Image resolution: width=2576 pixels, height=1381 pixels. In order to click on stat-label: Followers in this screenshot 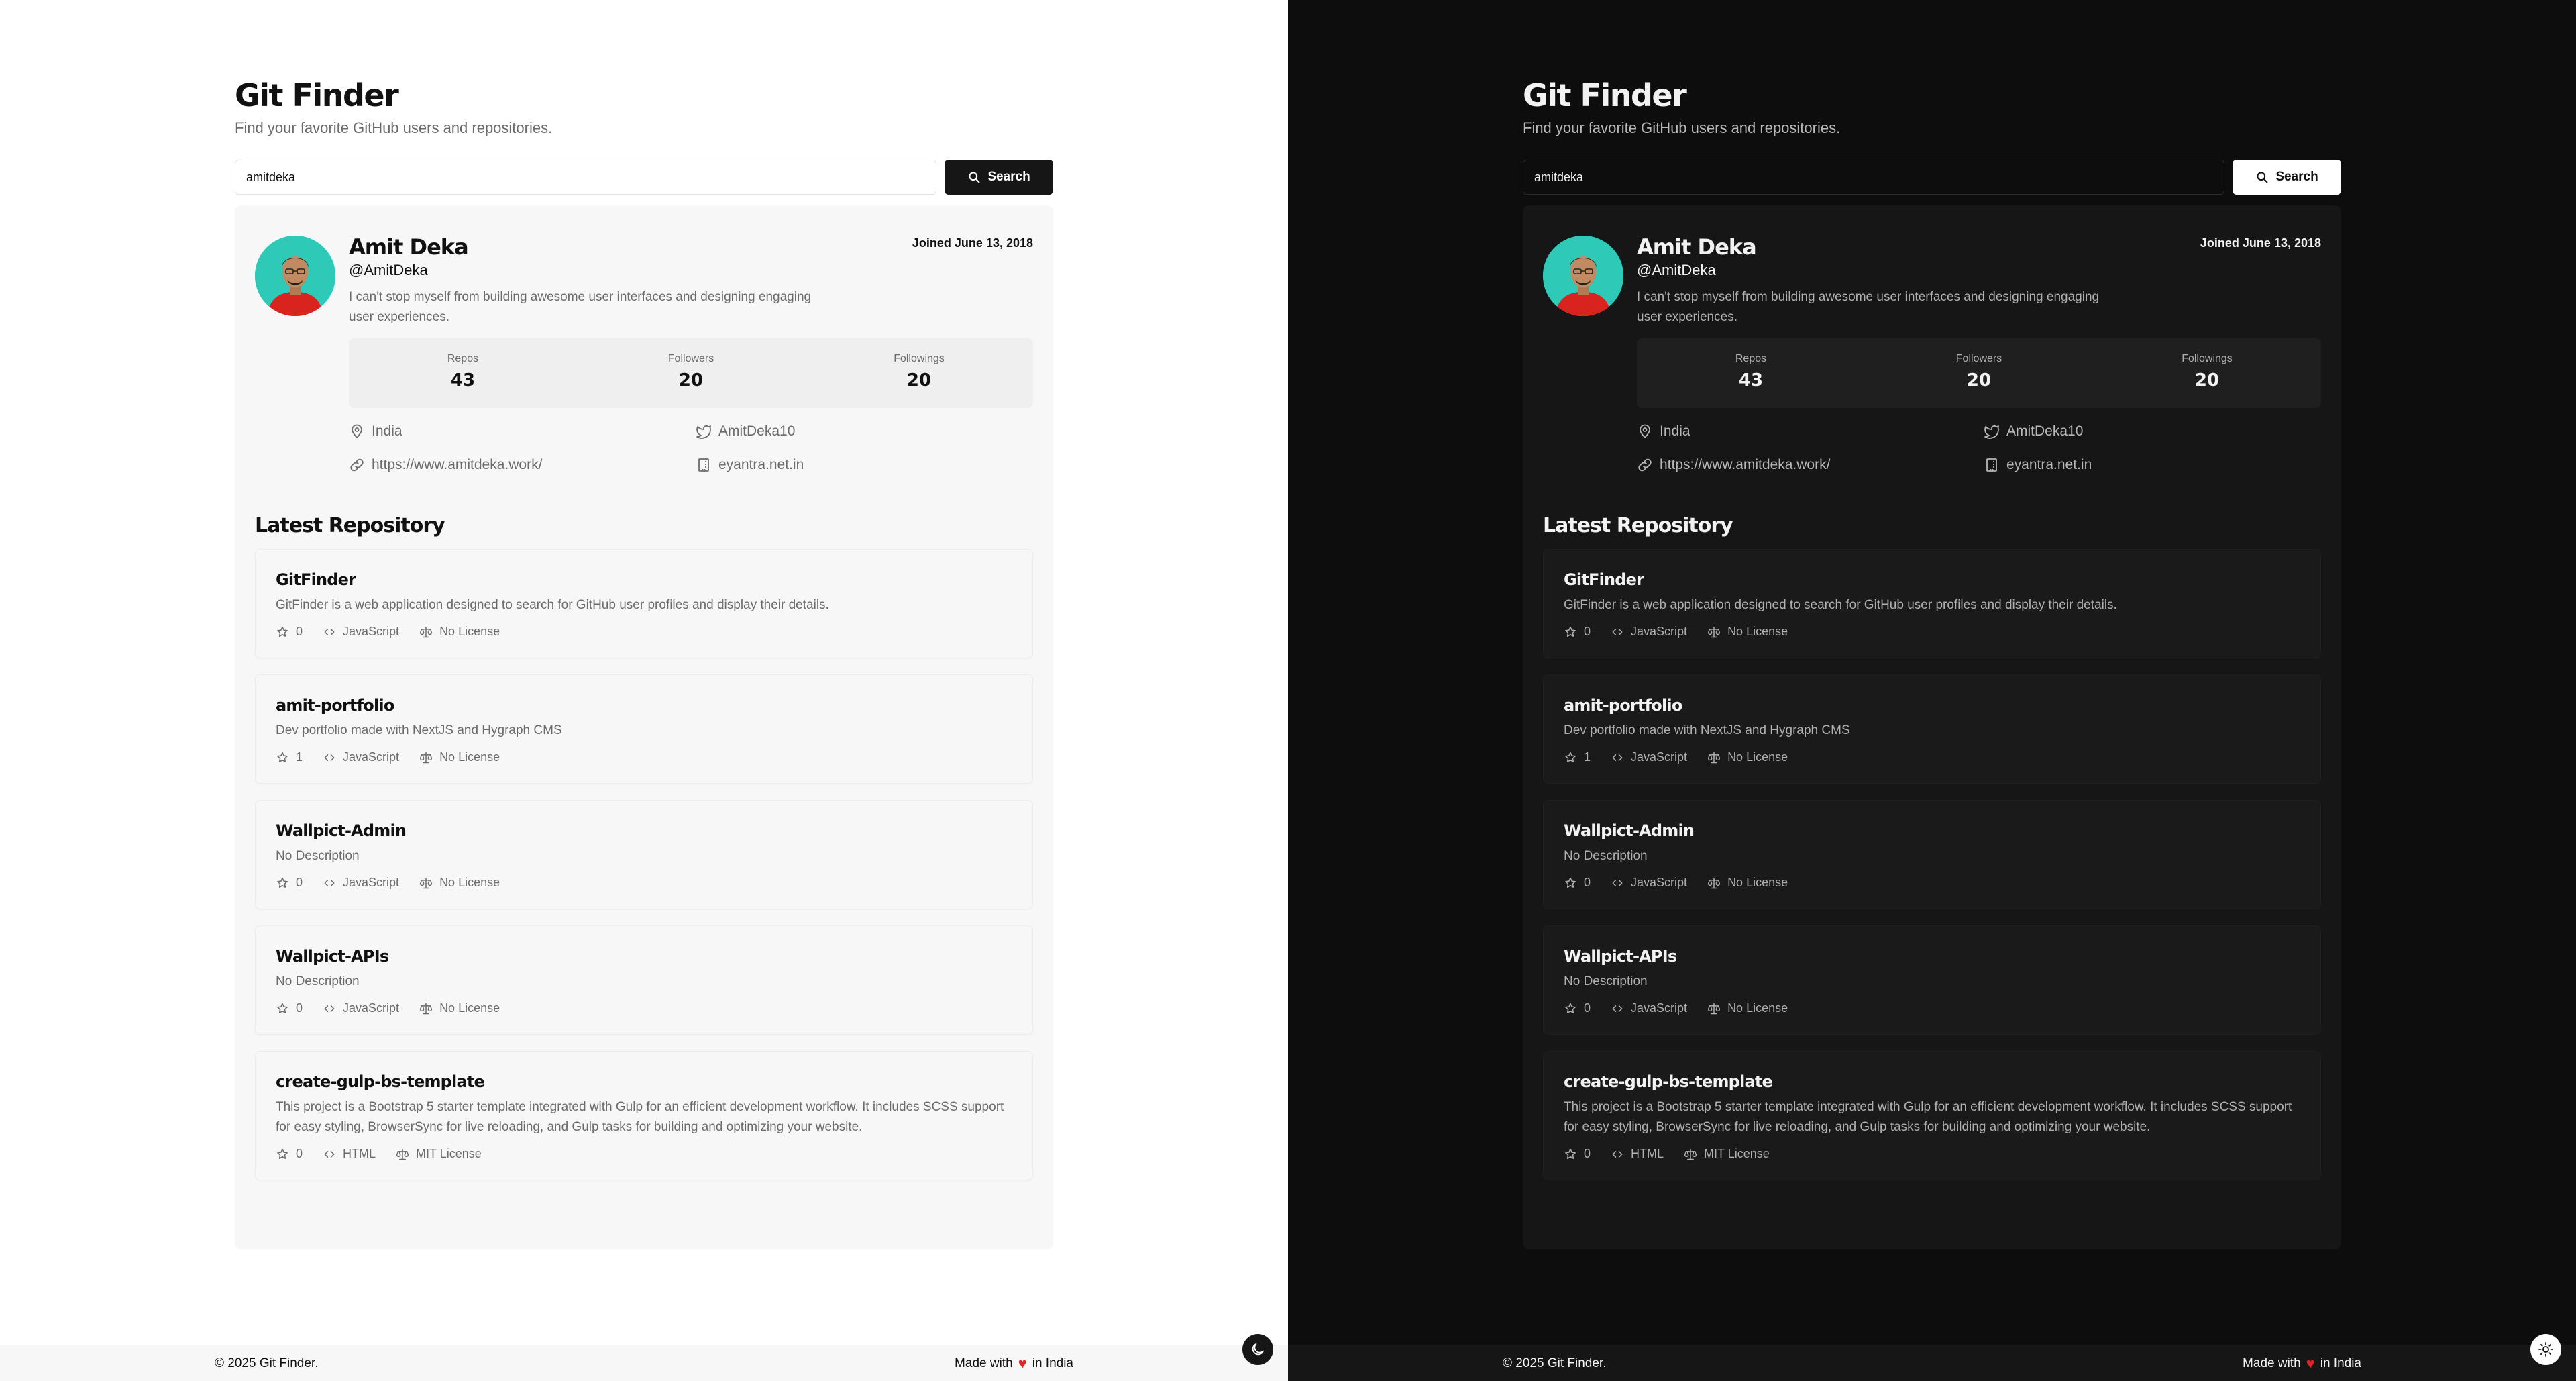, I will do `click(690, 358)`.